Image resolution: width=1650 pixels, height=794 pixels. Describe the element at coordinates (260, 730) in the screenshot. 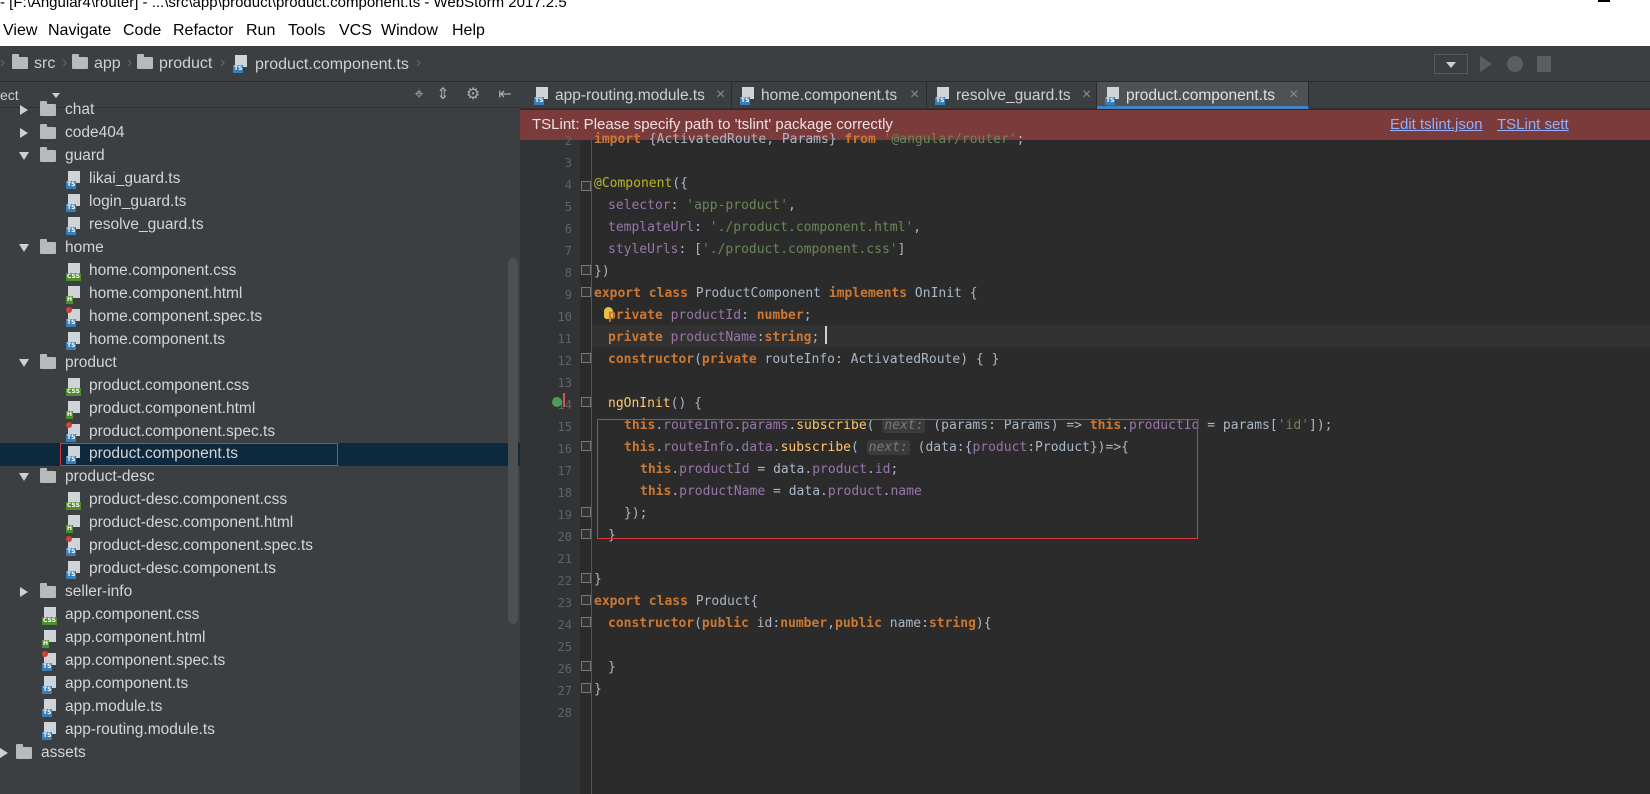

I see `tree-item-app-routing: TS app-routing.module.ts` at that location.